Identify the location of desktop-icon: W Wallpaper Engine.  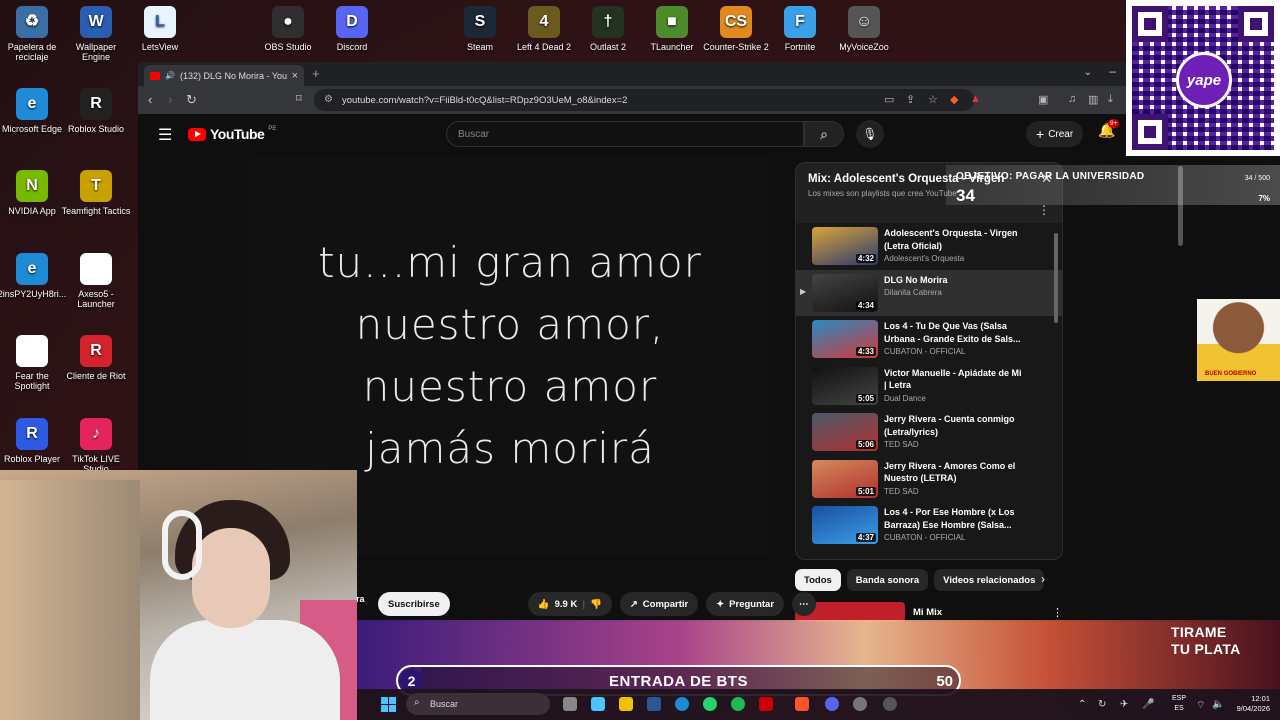
(96, 34).